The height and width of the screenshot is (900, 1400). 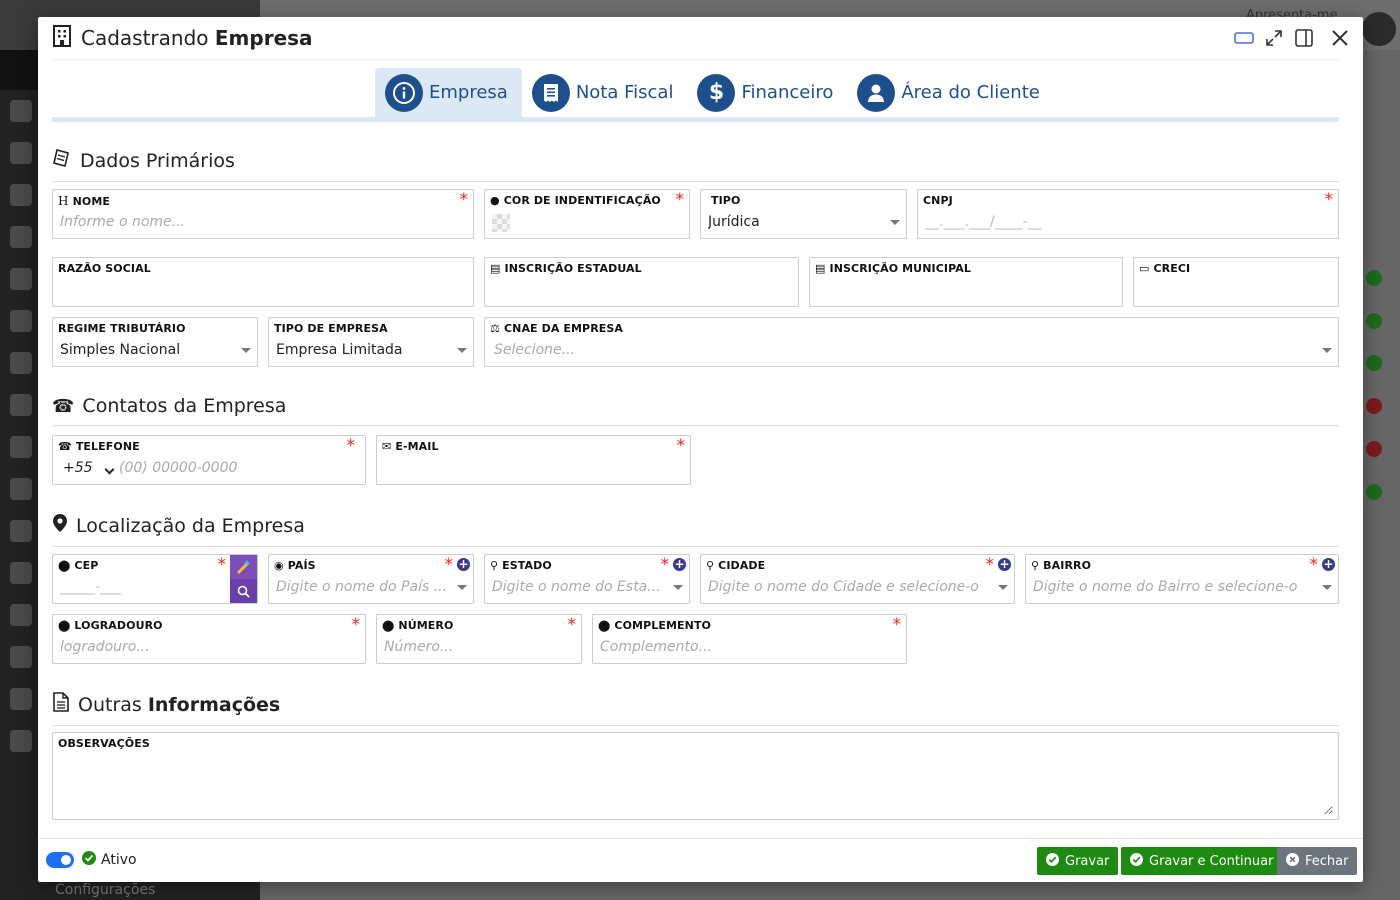 I want to click on globe-icon: ◉, so click(x=279, y=565).